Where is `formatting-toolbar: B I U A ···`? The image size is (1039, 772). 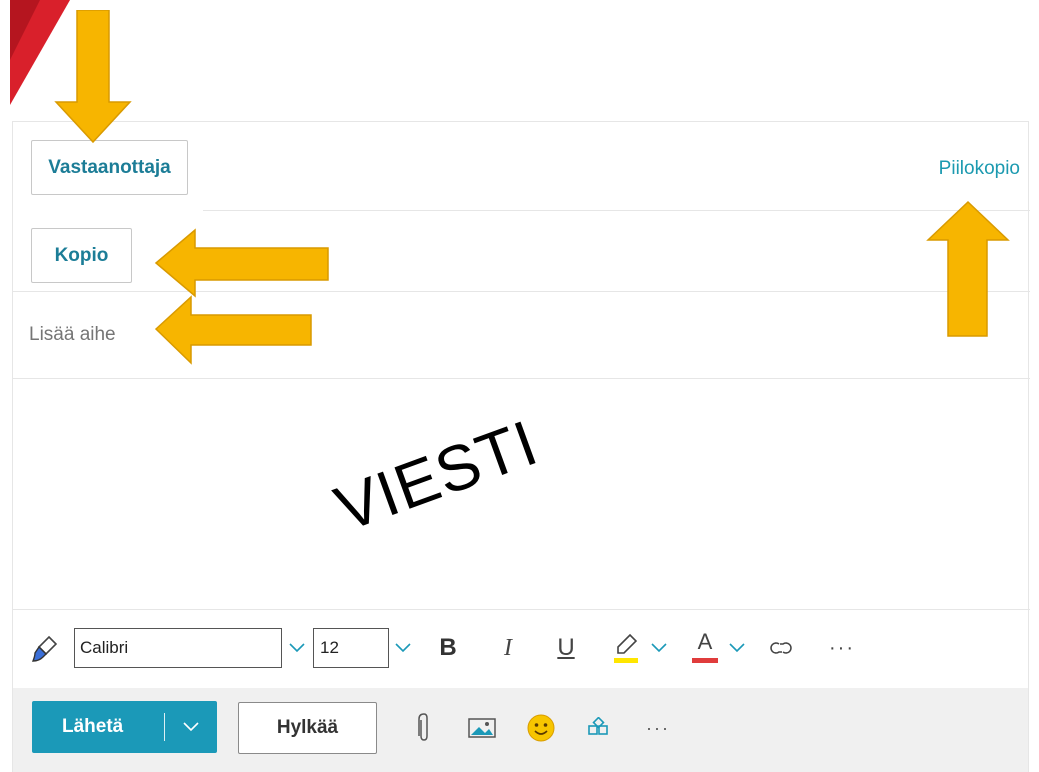 formatting-toolbar: B I U A ··· is located at coordinates (520, 649).